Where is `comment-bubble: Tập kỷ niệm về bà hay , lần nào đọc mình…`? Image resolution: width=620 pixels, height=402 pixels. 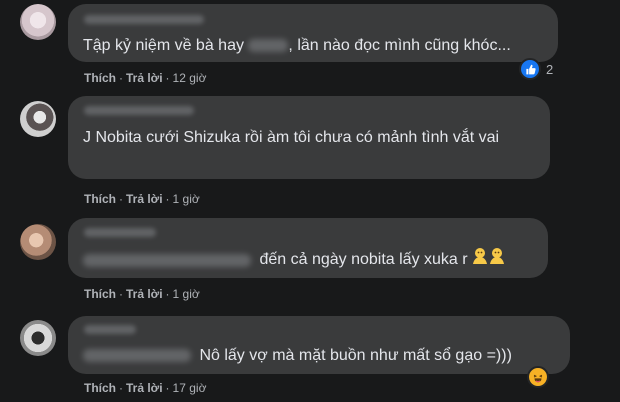 comment-bubble: Tập kỷ niệm về bà hay , lần nào đọc mình… is located at coordinates (313, 33).